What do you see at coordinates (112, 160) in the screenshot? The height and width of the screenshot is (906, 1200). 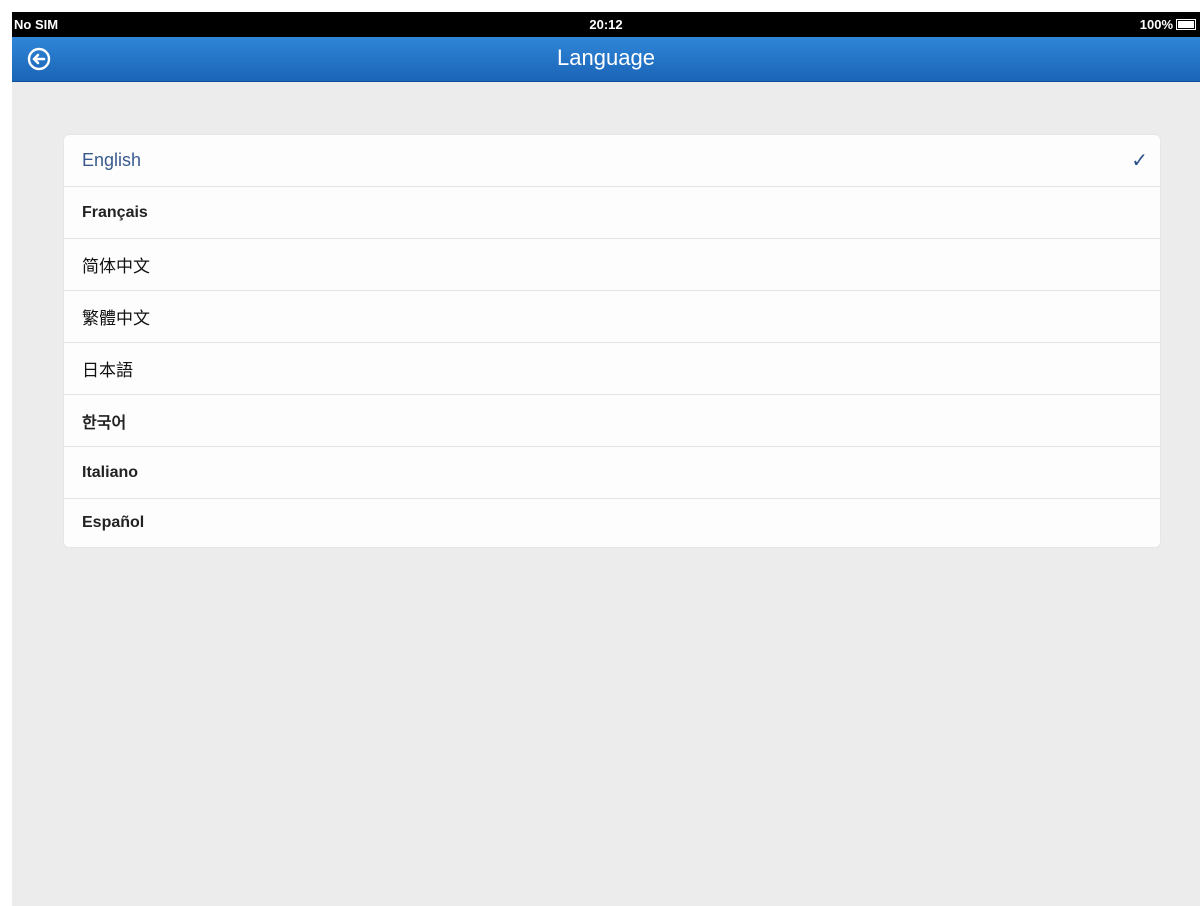 I see `language-label: English` at bounding box center [112, 160].